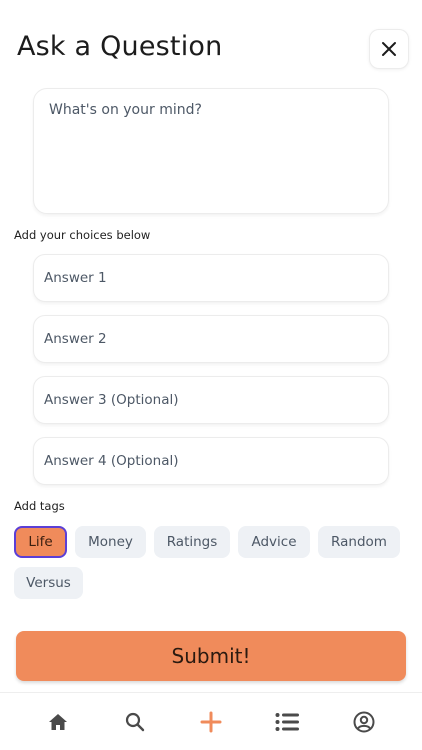 The image size is (422, 750). I want to click on tag-list: Life Money Ratings Advice Random Versus, so click(211, 562).